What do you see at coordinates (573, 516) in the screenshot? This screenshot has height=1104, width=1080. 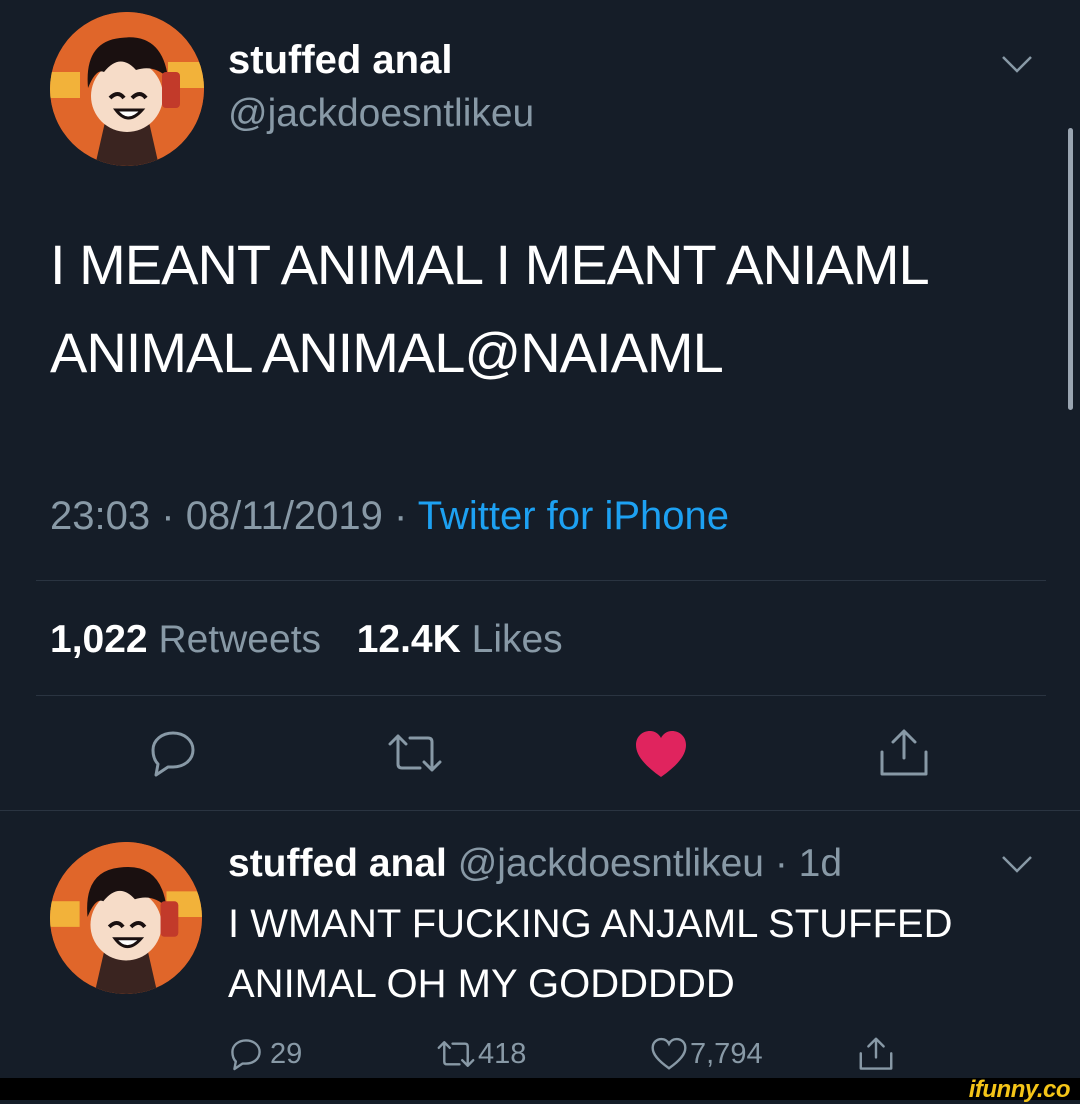 I see `tweet-source-link: Twitter for iPhone` at bounding box center [573, 516].